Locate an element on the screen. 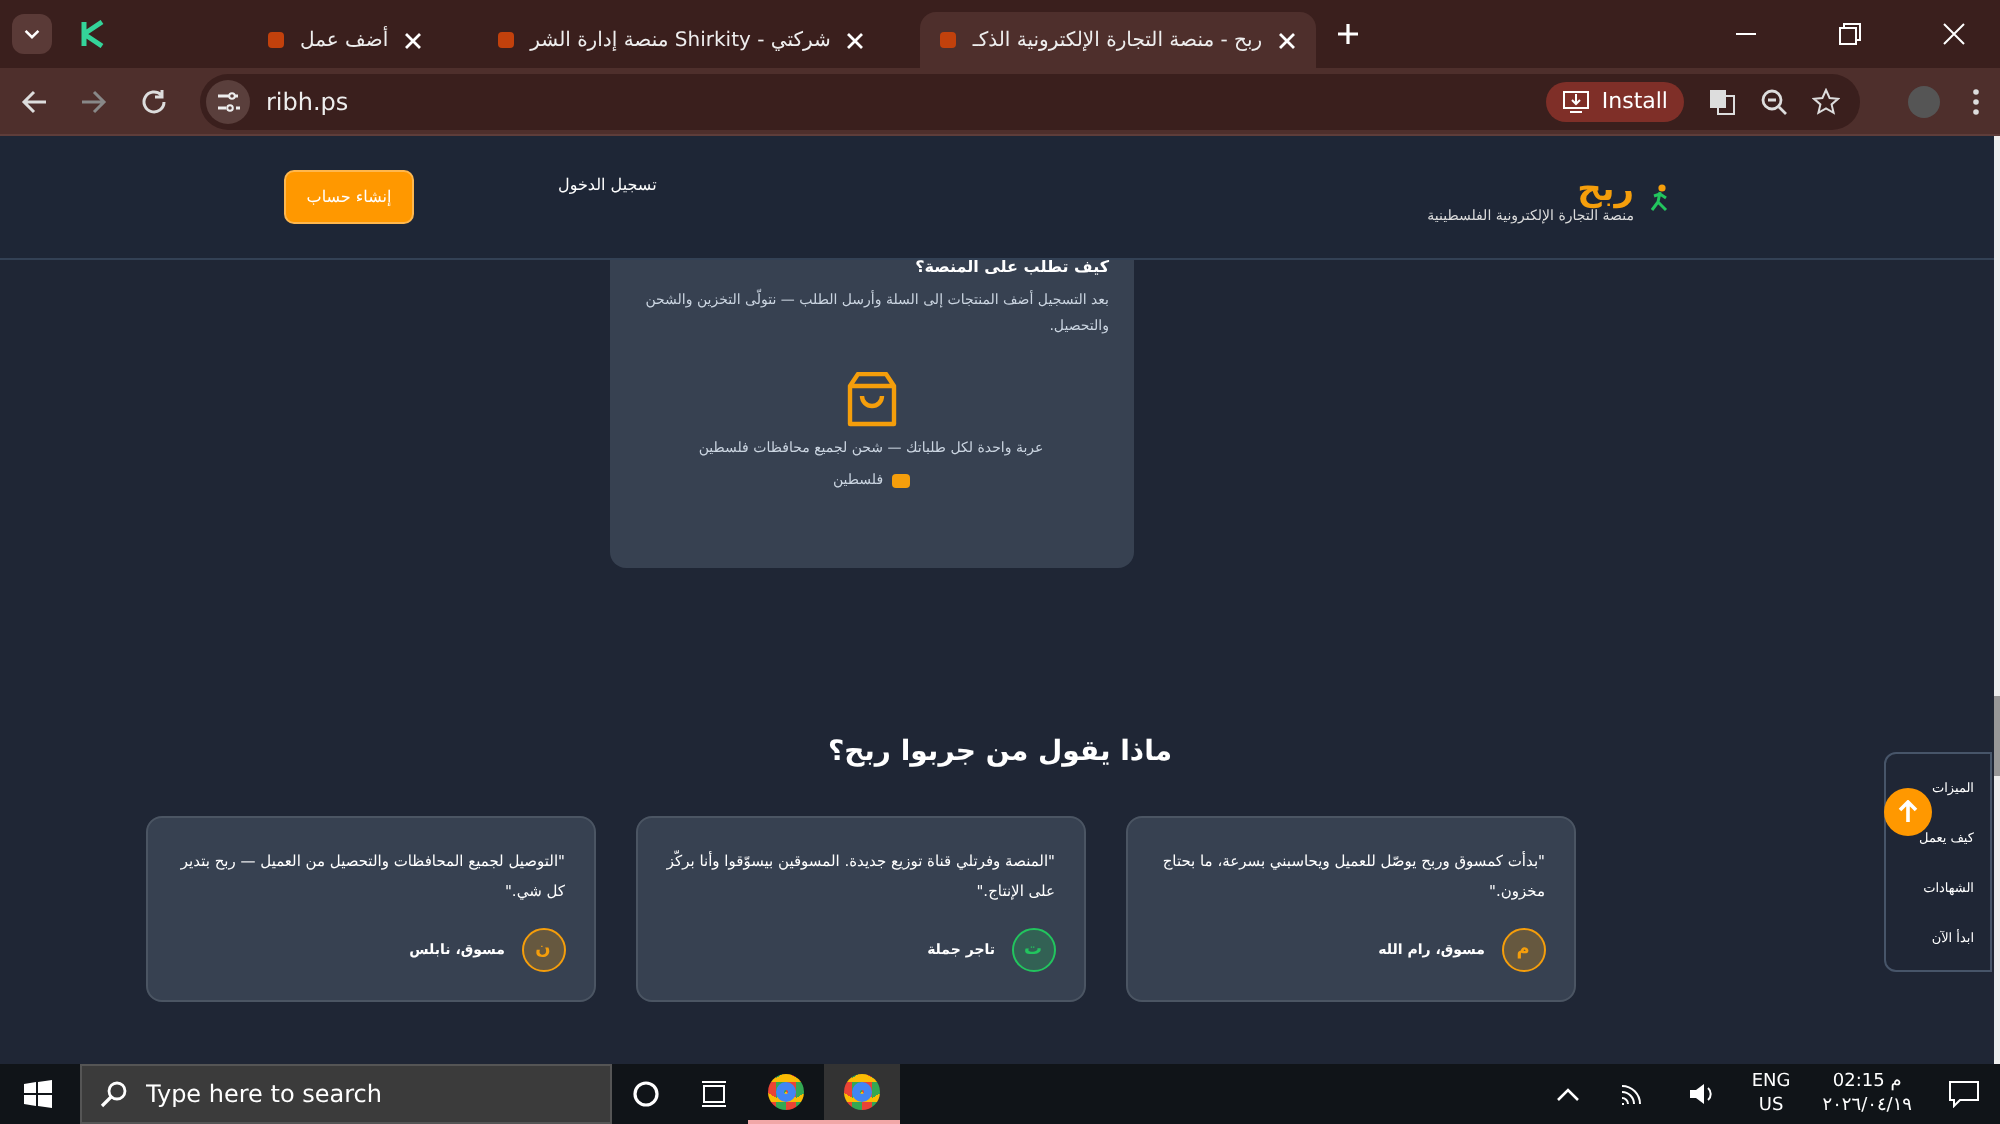  k-logo-icon is located at coordinates (94, 34).